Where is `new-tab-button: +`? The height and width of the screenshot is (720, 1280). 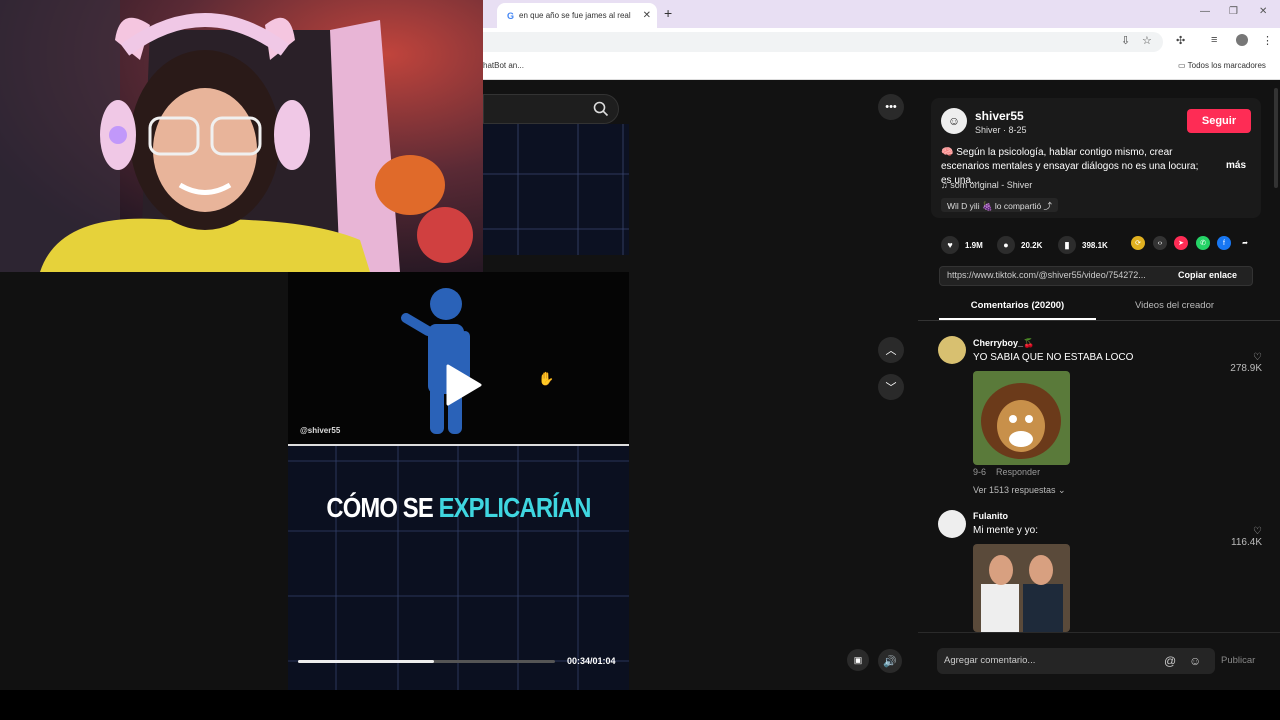 new-tab-button: + is located at coordinates (668, 13).